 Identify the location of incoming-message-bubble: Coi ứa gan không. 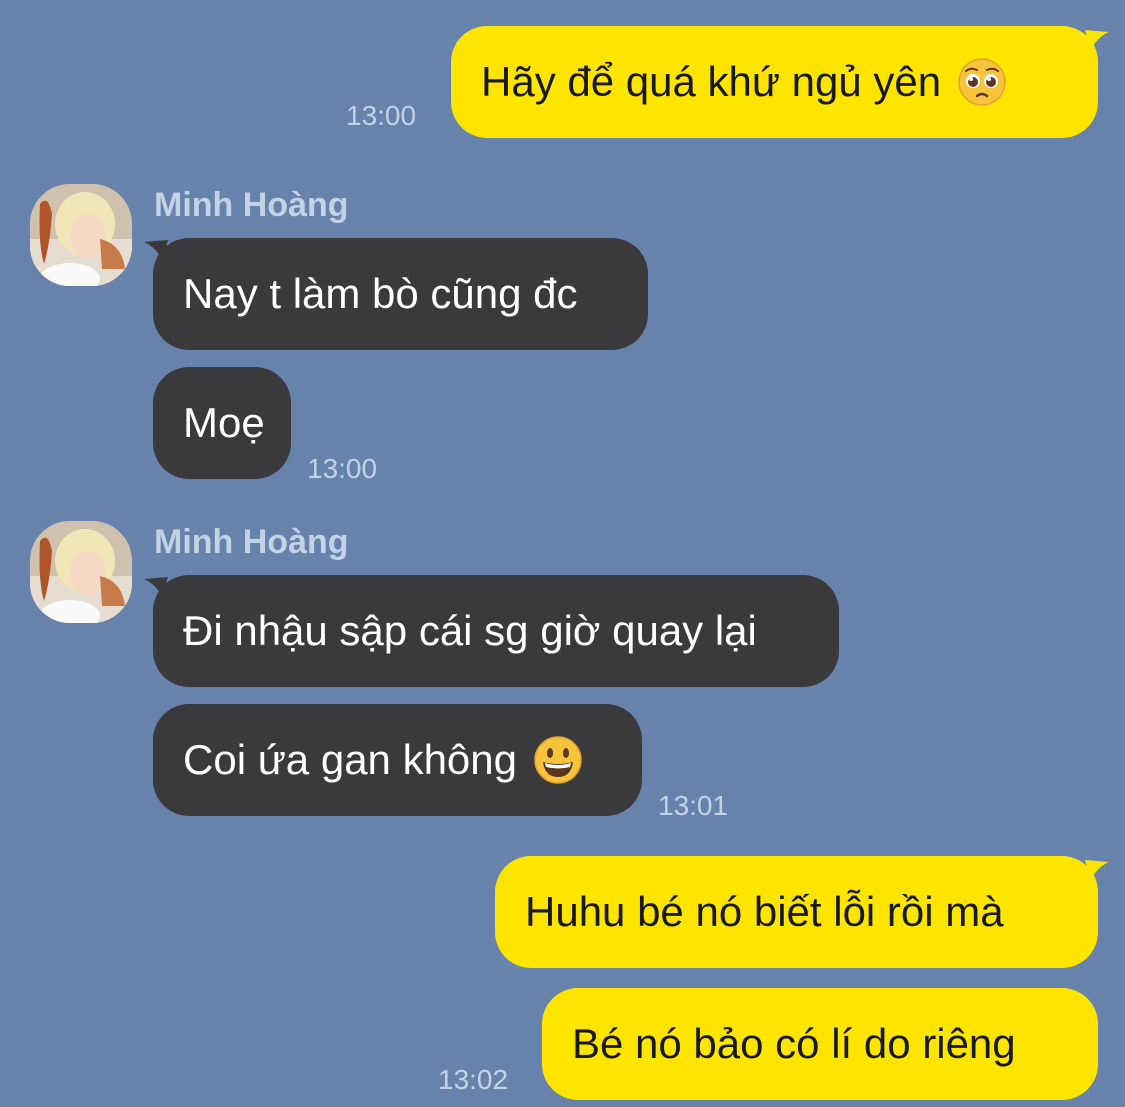
(397, 760).